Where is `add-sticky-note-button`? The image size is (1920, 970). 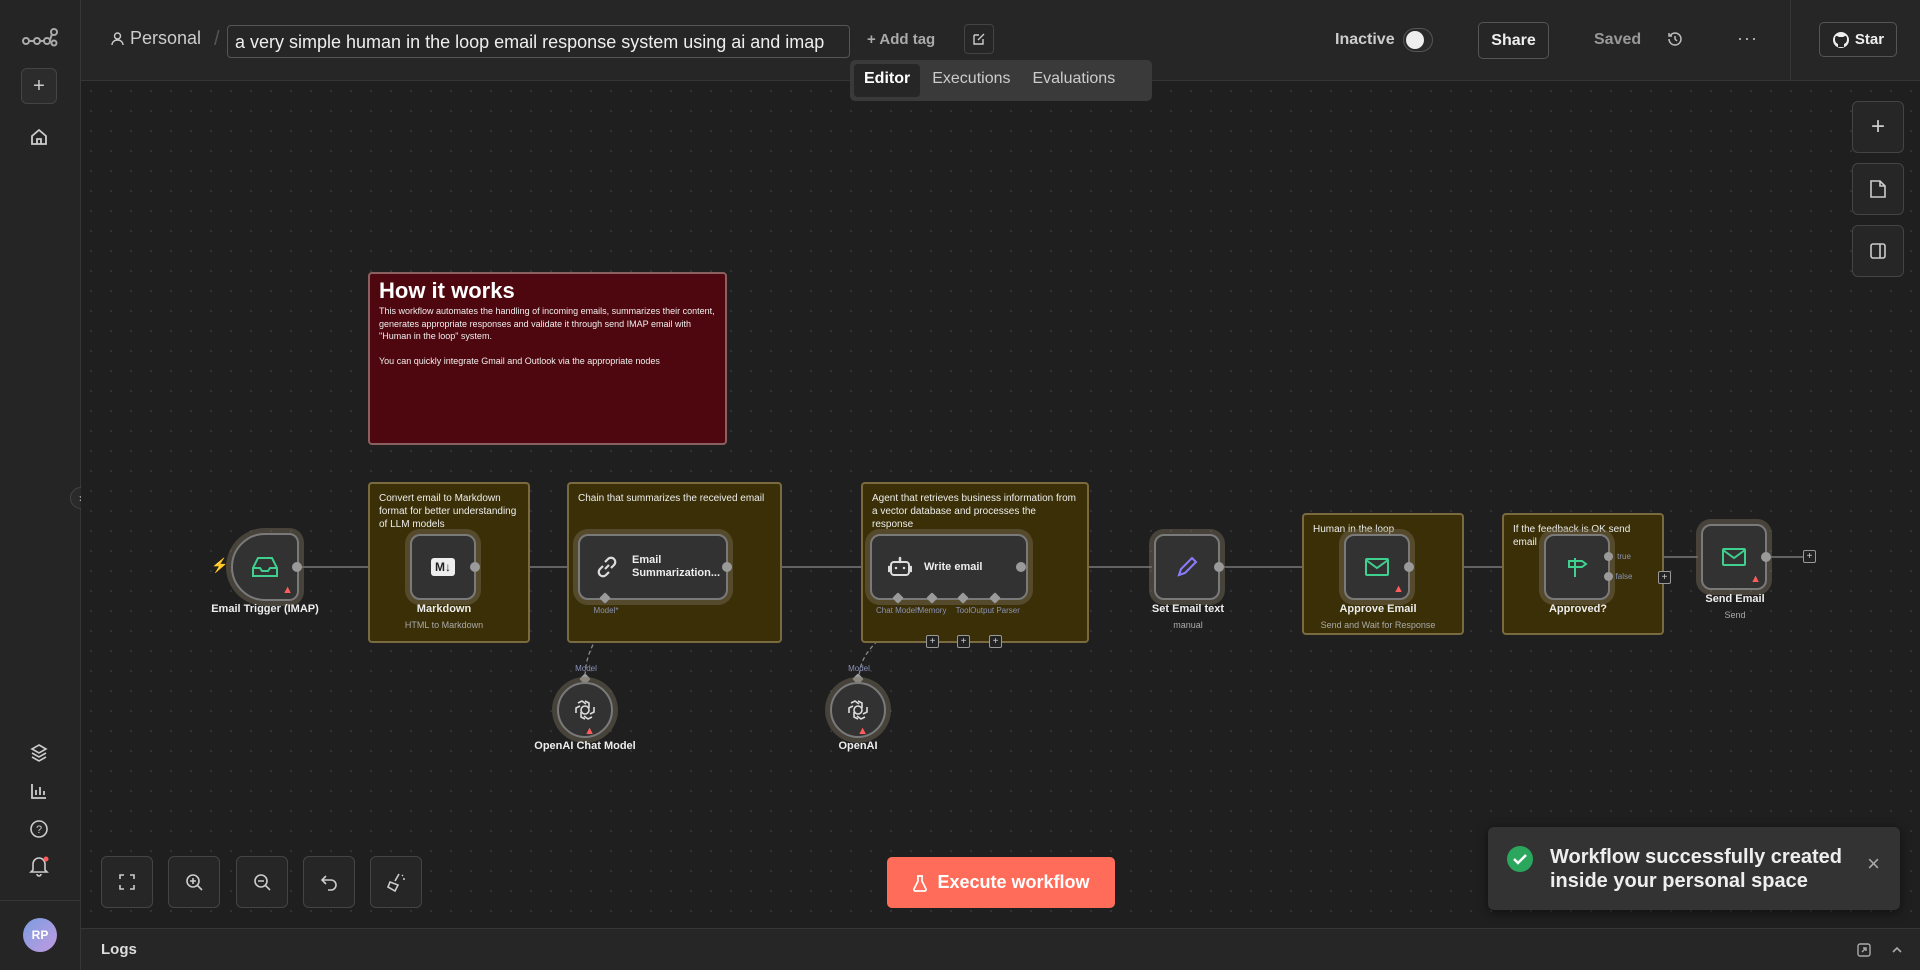 add-sticky-note-button is located at coordinates (1878, 189).